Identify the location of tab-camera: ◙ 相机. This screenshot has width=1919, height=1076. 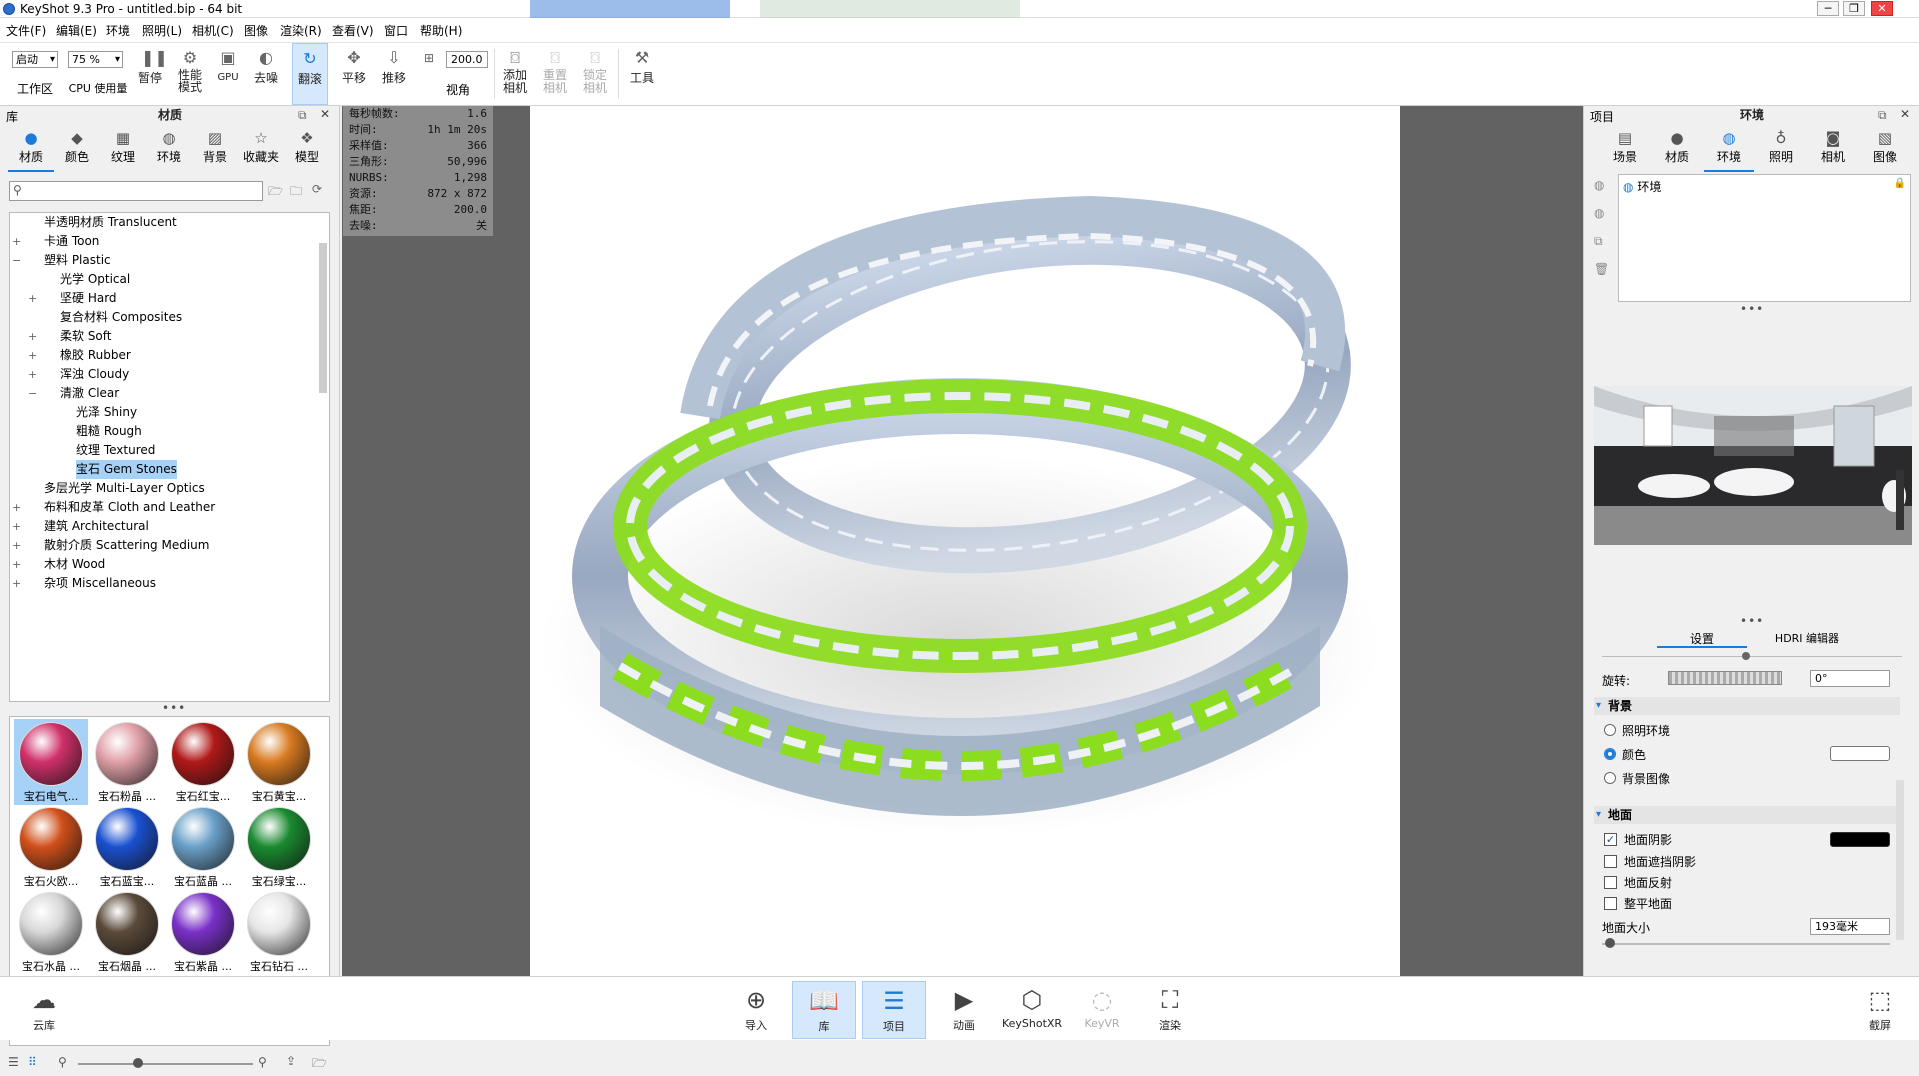
(1833, 150).